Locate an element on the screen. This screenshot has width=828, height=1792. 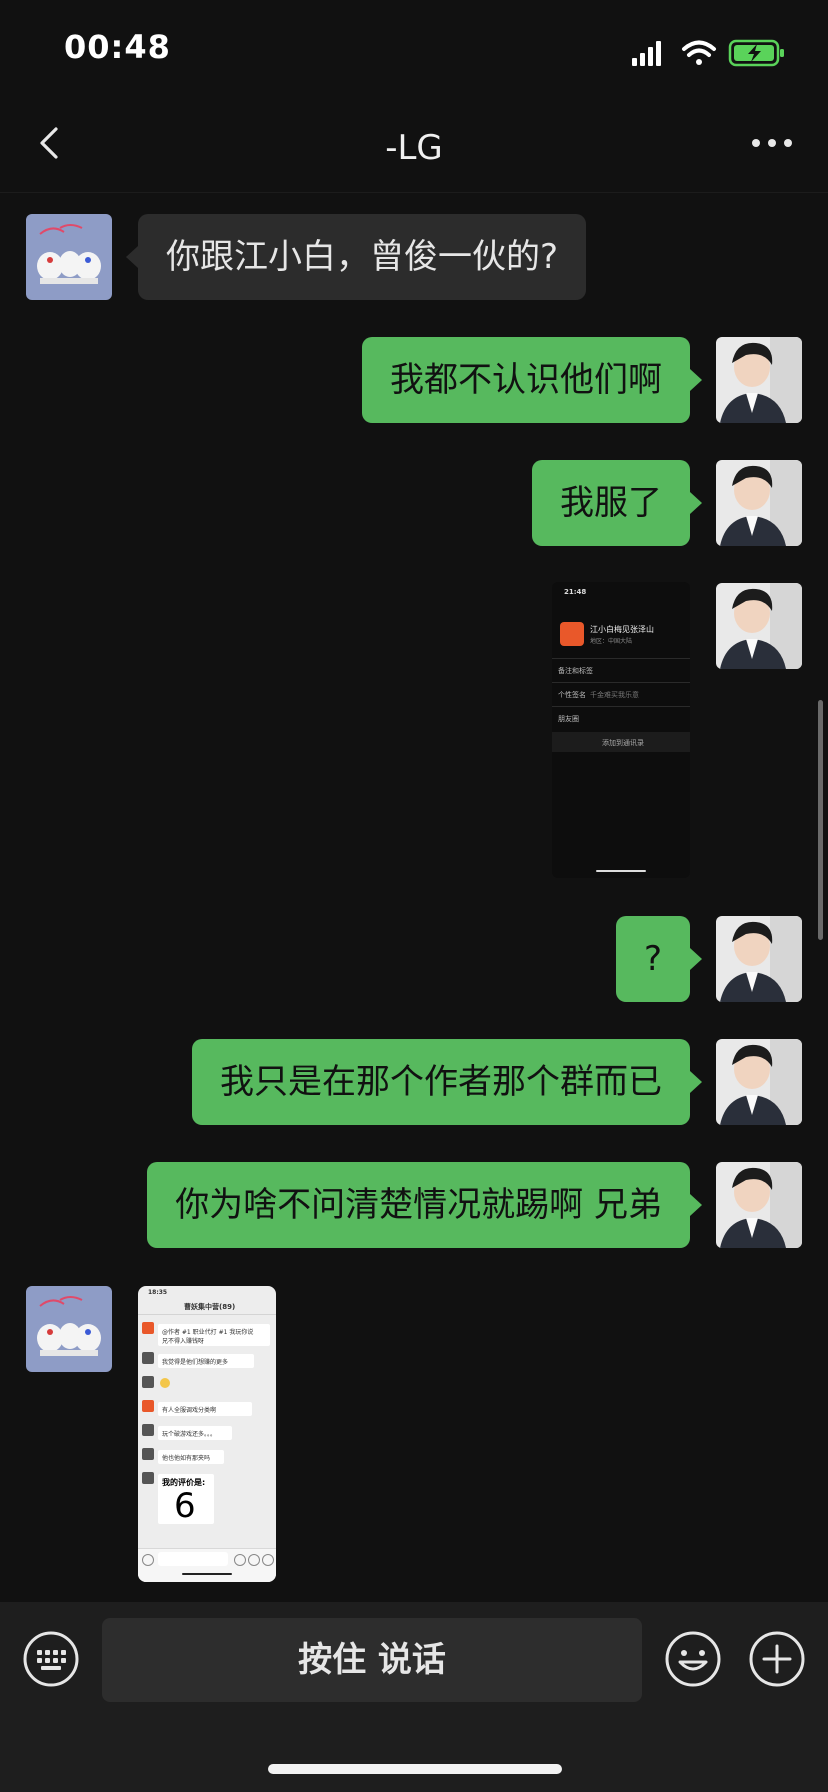
screenshot-group: 曹妖集中营(89) is located at coordinates (210, 1307).